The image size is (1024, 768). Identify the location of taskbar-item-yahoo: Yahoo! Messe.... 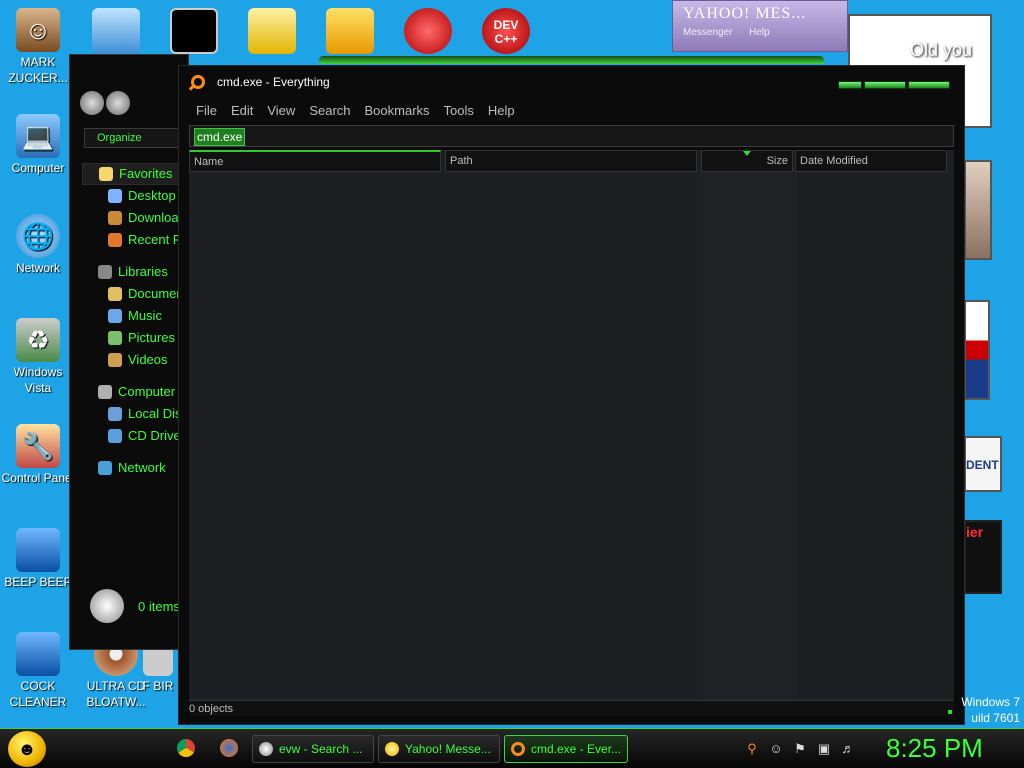
(439, 749).